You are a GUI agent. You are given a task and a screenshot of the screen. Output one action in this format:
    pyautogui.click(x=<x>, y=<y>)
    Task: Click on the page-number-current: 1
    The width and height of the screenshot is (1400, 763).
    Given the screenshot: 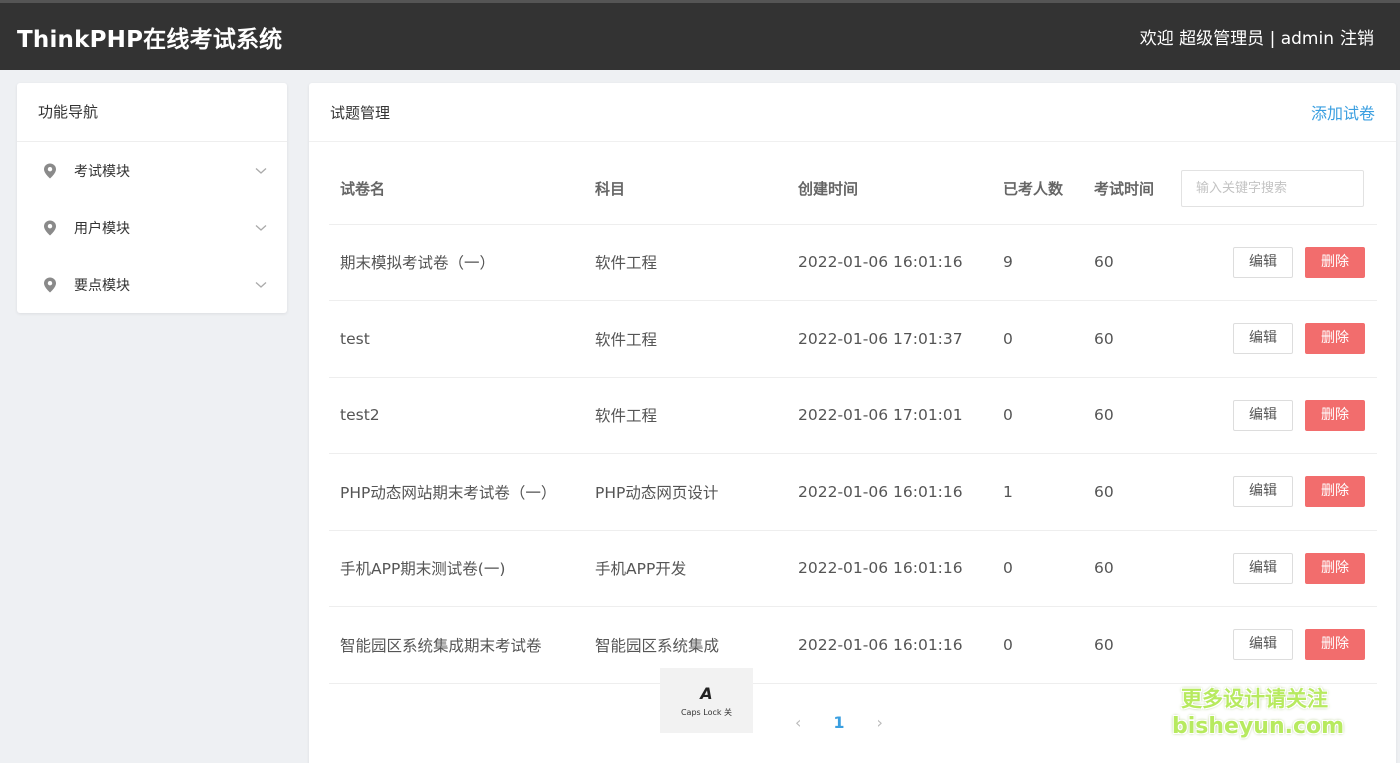 What is the action you would take?
    pyautogui.click(x=838, y=722)
    